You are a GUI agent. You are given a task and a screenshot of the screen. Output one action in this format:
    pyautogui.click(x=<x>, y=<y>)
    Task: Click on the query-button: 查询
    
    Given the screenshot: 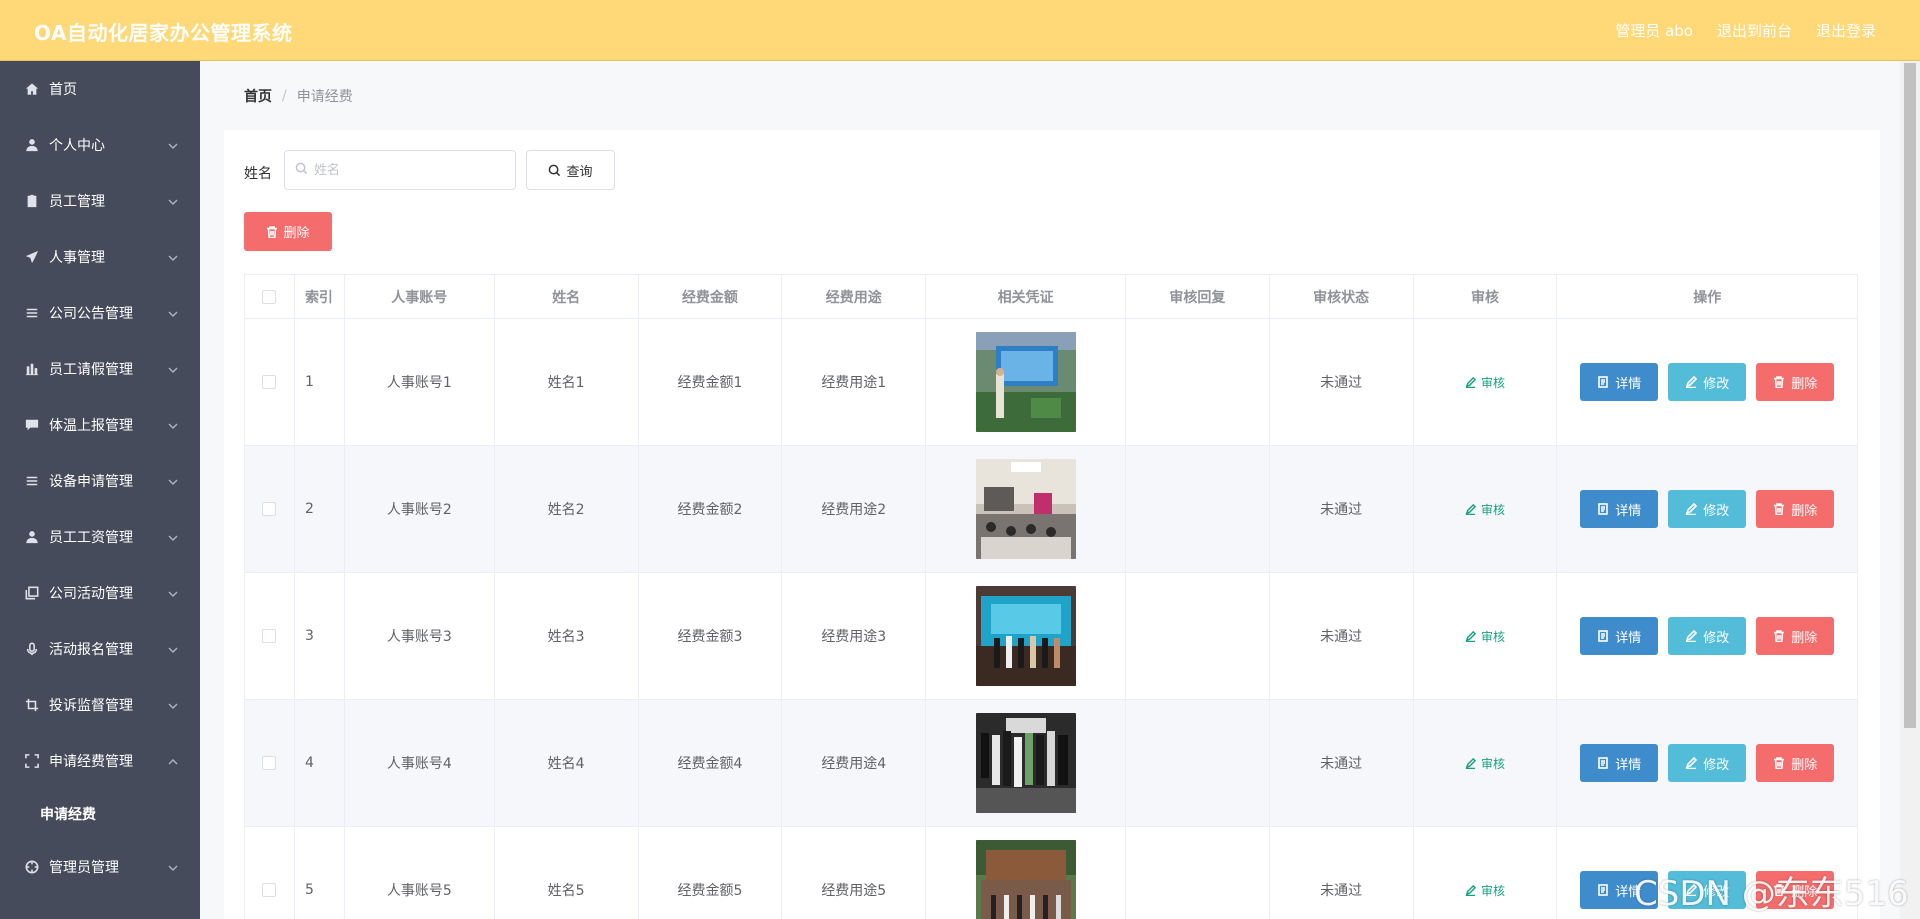 What is the action you would take?
    pyautogui.click(x=570, y=170)
    